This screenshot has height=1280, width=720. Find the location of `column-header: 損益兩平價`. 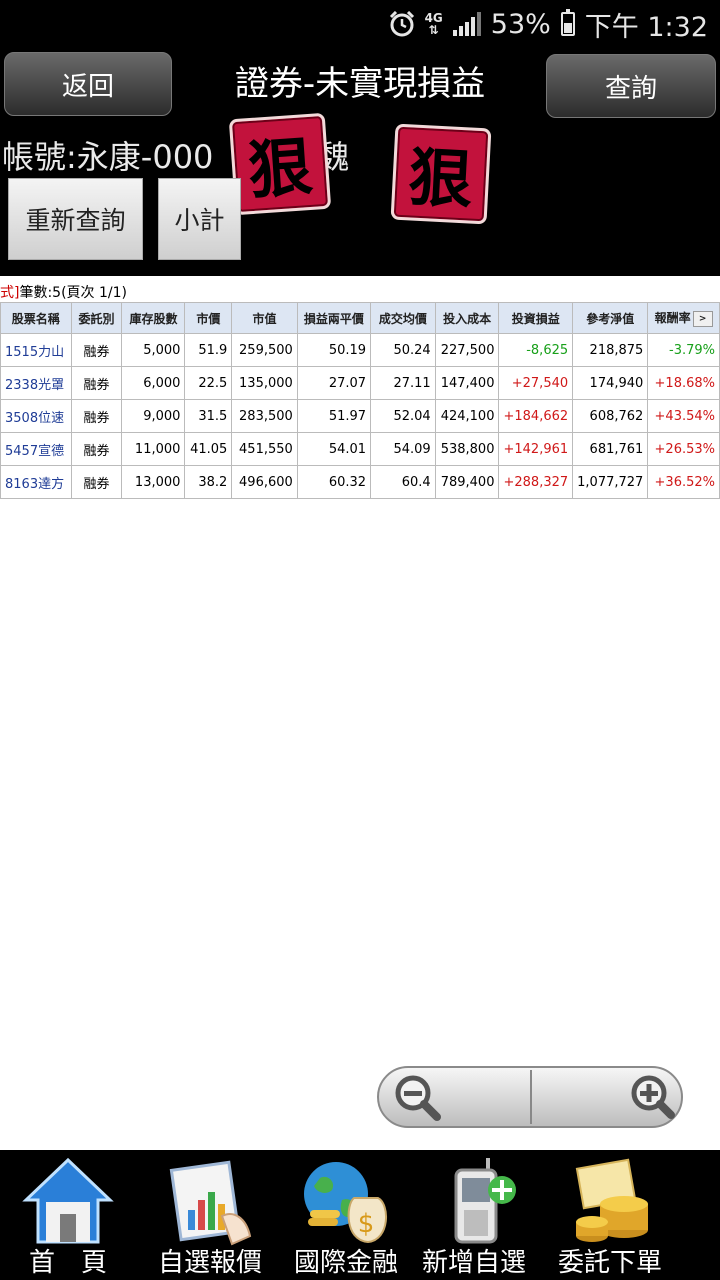

column-header: 損益兩平價 is located at coordinates (334, 318).